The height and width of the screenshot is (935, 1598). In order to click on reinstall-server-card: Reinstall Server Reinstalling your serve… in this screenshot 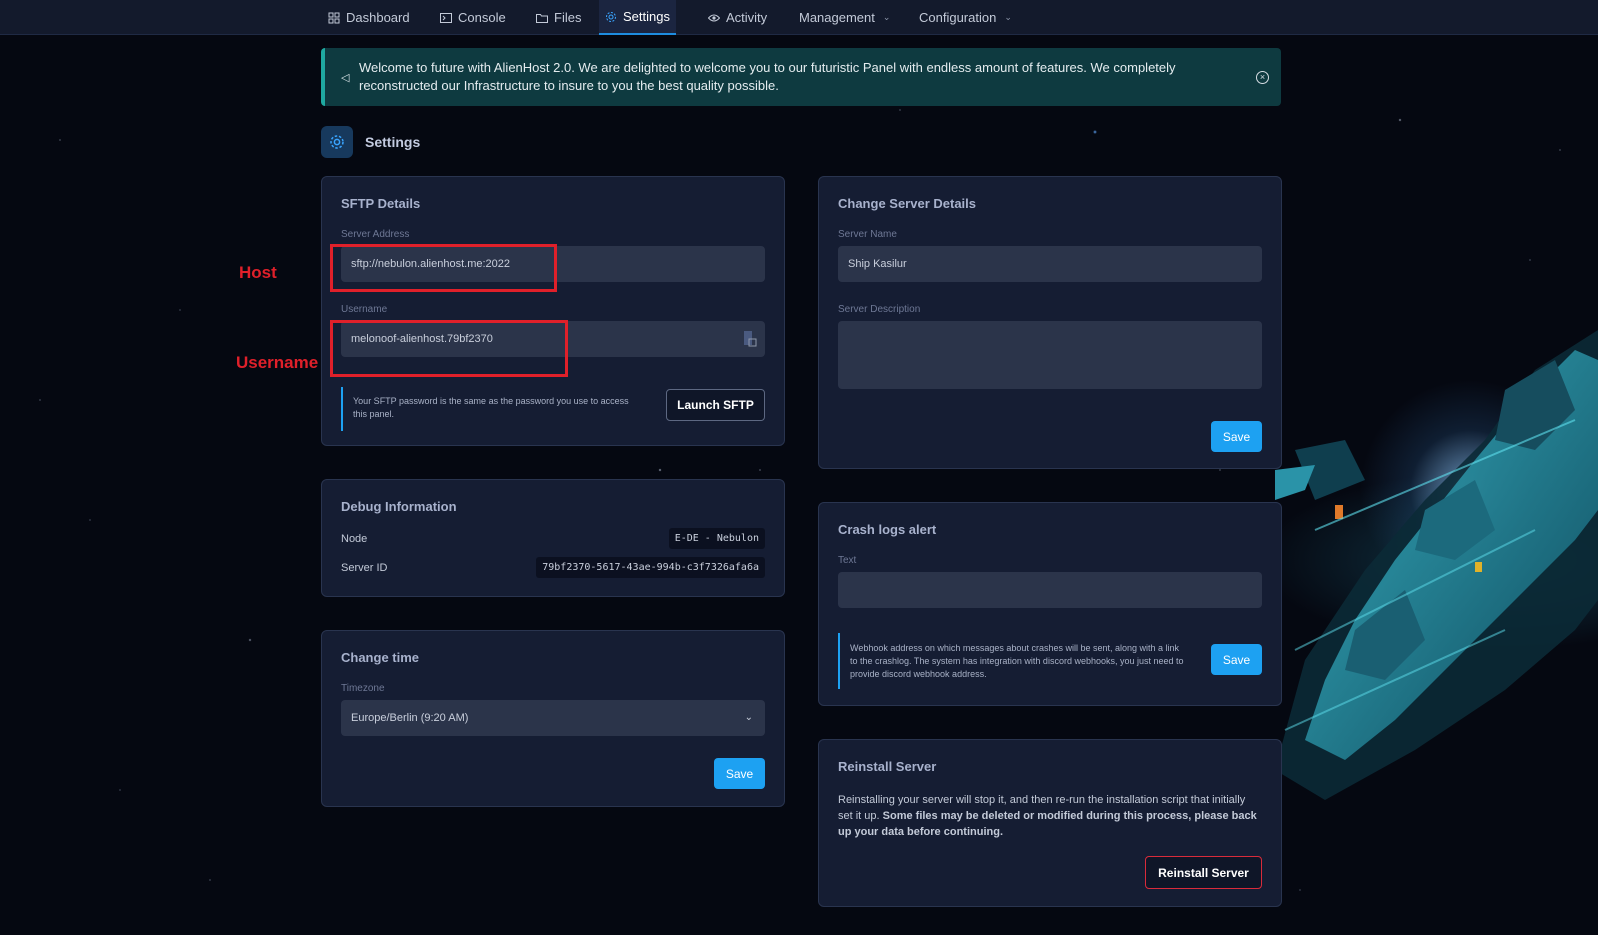, I will do `click(1050, 823)`.